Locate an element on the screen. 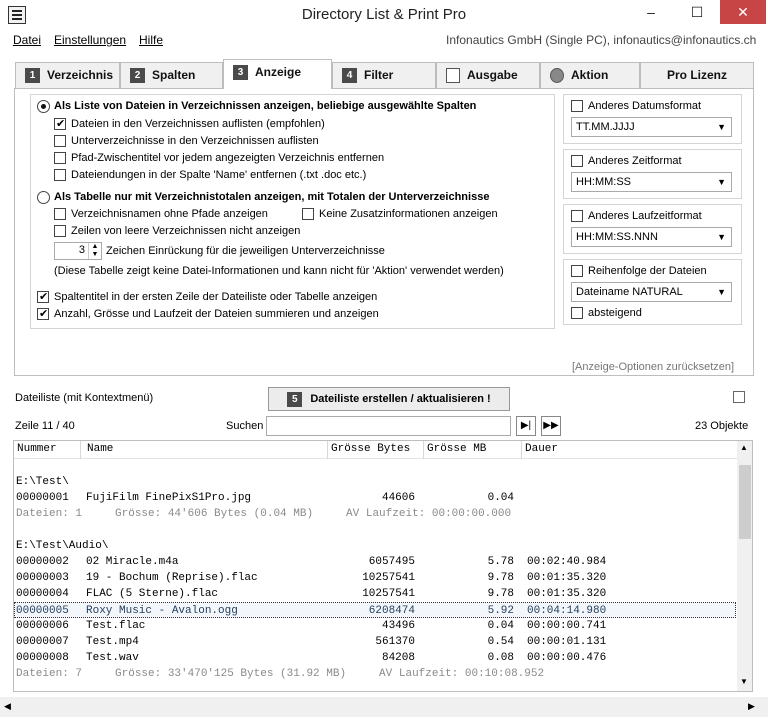 The height and width of the screenshot is (718, 768). checkbox-summarize is located at coordinates (43, 314).